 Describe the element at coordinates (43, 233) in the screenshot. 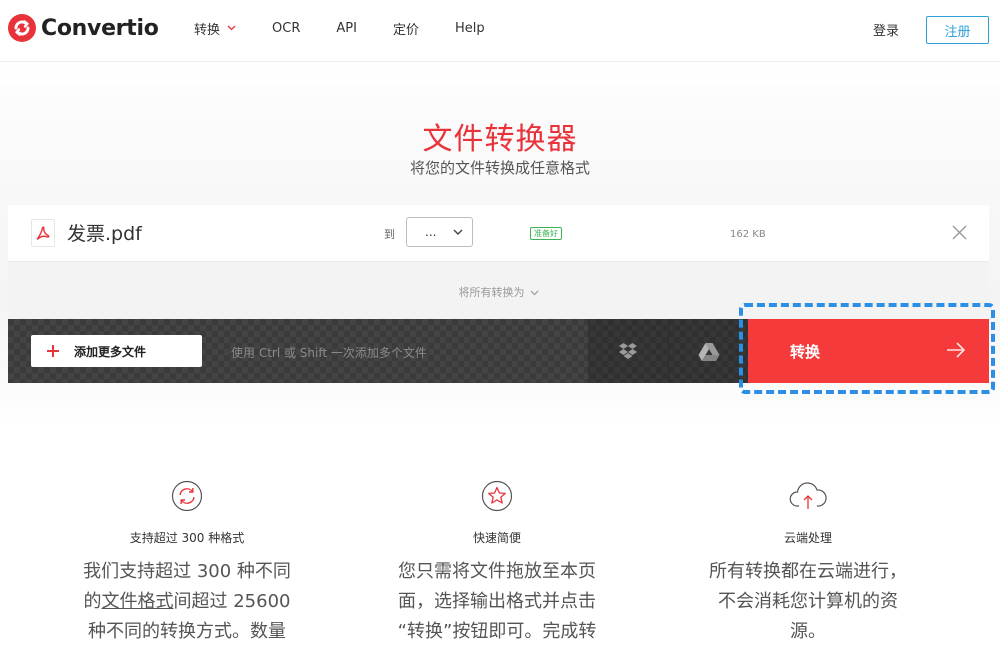

I see `pdf-icon` at that location.